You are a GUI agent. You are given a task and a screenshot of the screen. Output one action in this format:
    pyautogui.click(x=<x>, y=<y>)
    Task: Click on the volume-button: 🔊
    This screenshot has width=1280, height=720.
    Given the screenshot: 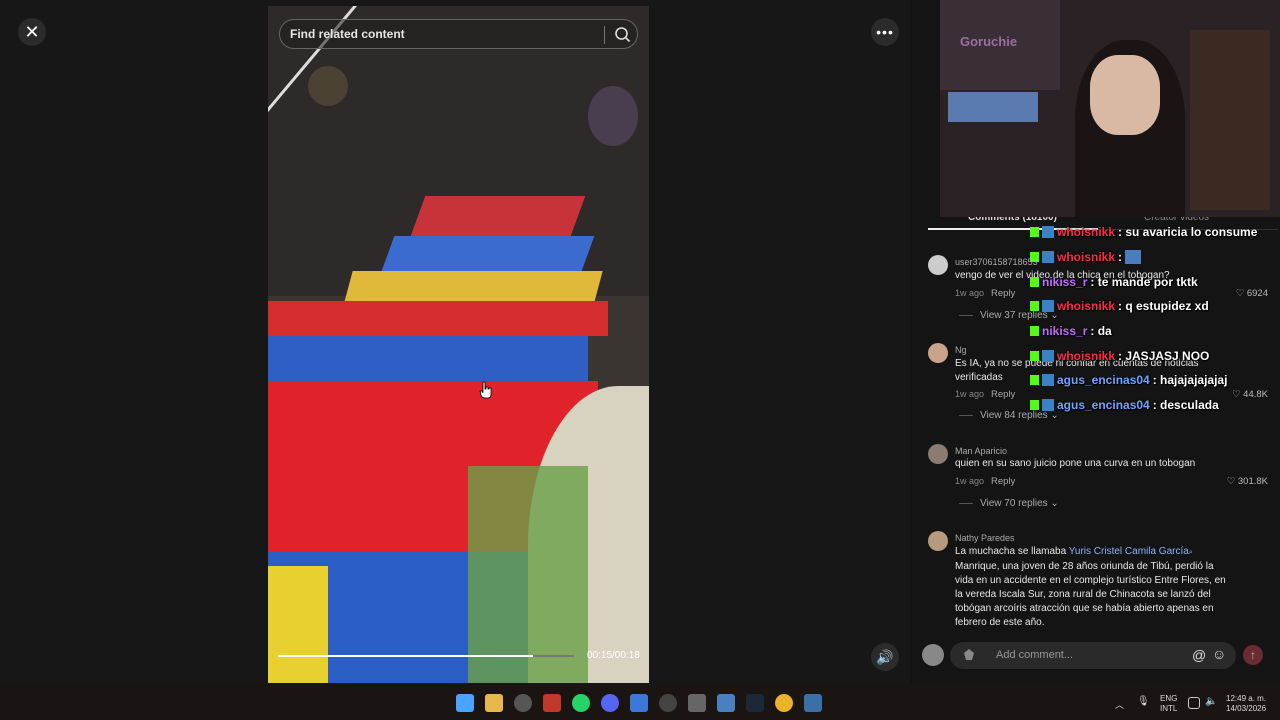 What is the action you would take?
    pyautogui.click(x=885, y=657)
    